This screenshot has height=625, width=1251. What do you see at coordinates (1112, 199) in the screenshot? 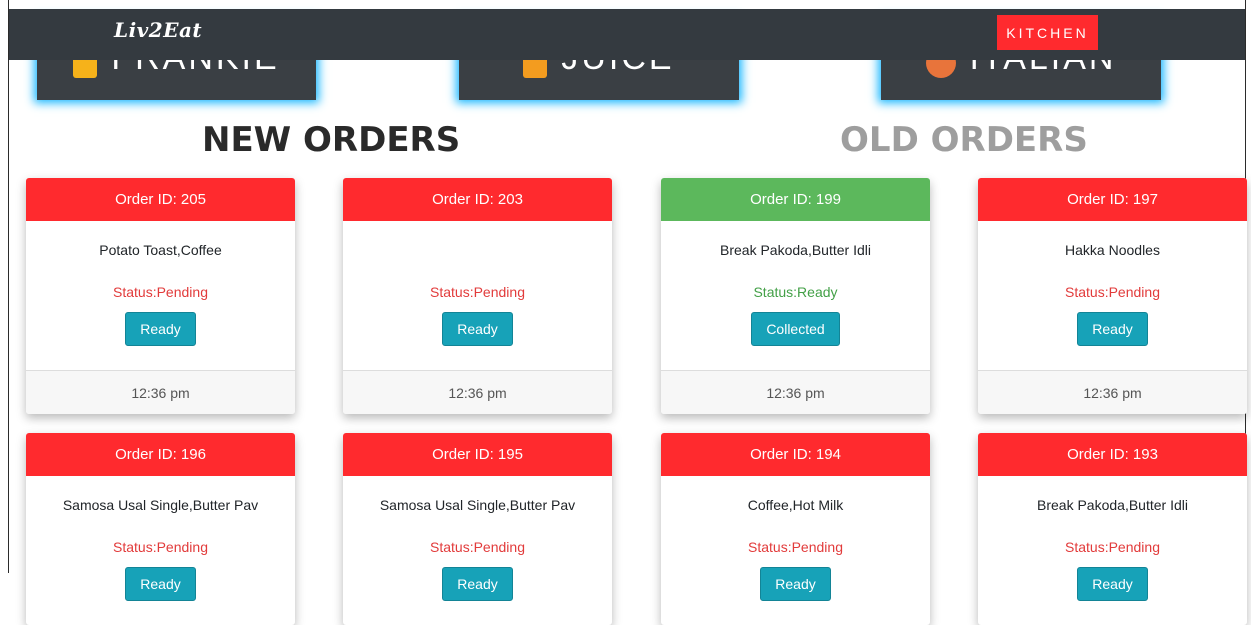
I see `order-id-header: Order ID: 197` at bounding box center [1112, 199].